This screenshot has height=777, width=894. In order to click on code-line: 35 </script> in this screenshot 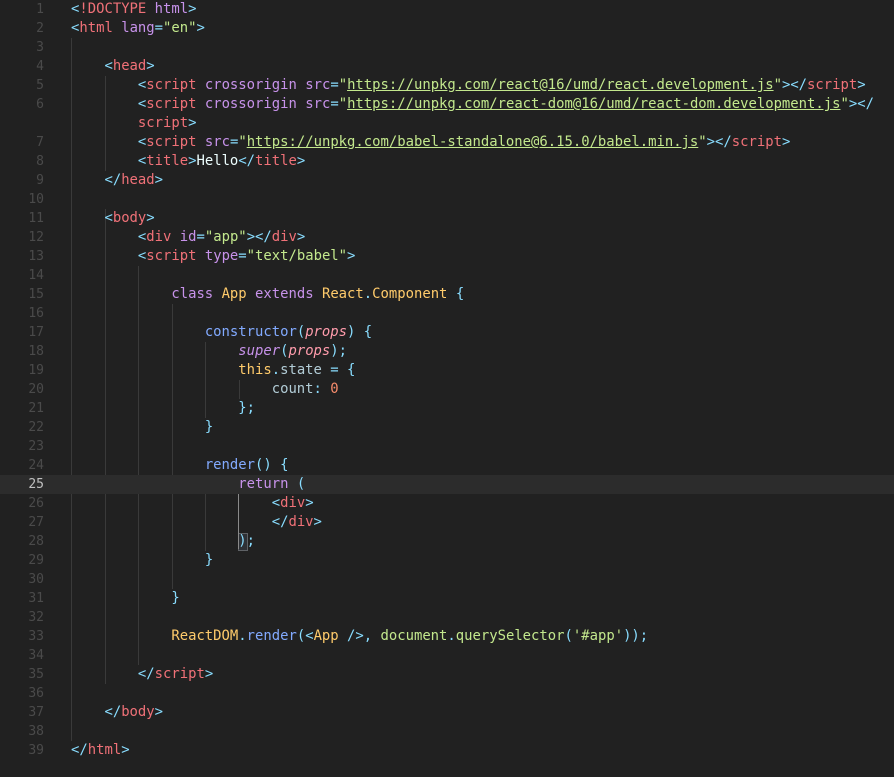, I will do `click(447, 674)`.